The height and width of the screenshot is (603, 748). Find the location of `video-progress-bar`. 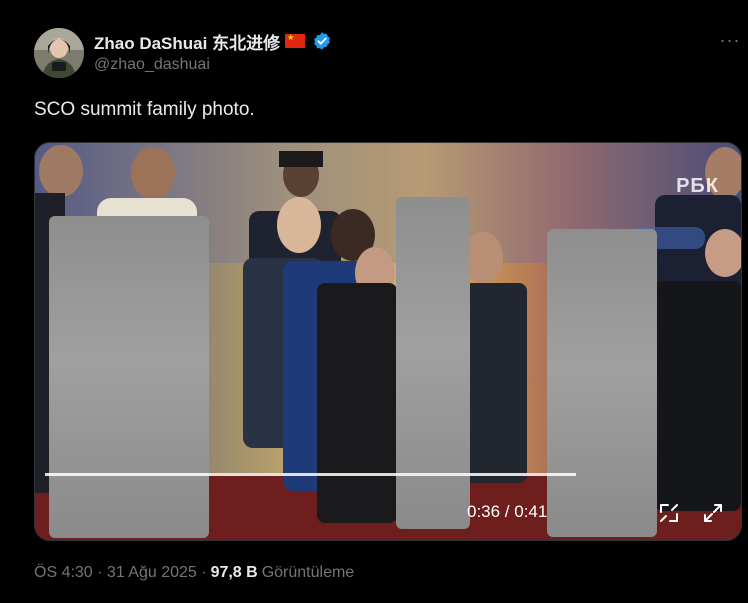

video-progress-bar is located at coordinates (310, 474).